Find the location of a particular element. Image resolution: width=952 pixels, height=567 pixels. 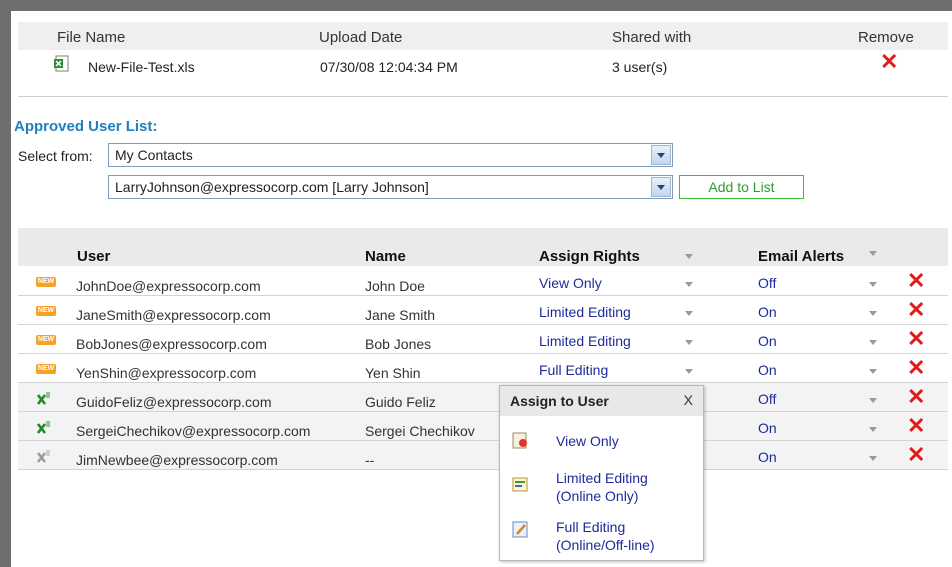

popup-option-full-editing: Full Editing is located at coordinates (590, 527).